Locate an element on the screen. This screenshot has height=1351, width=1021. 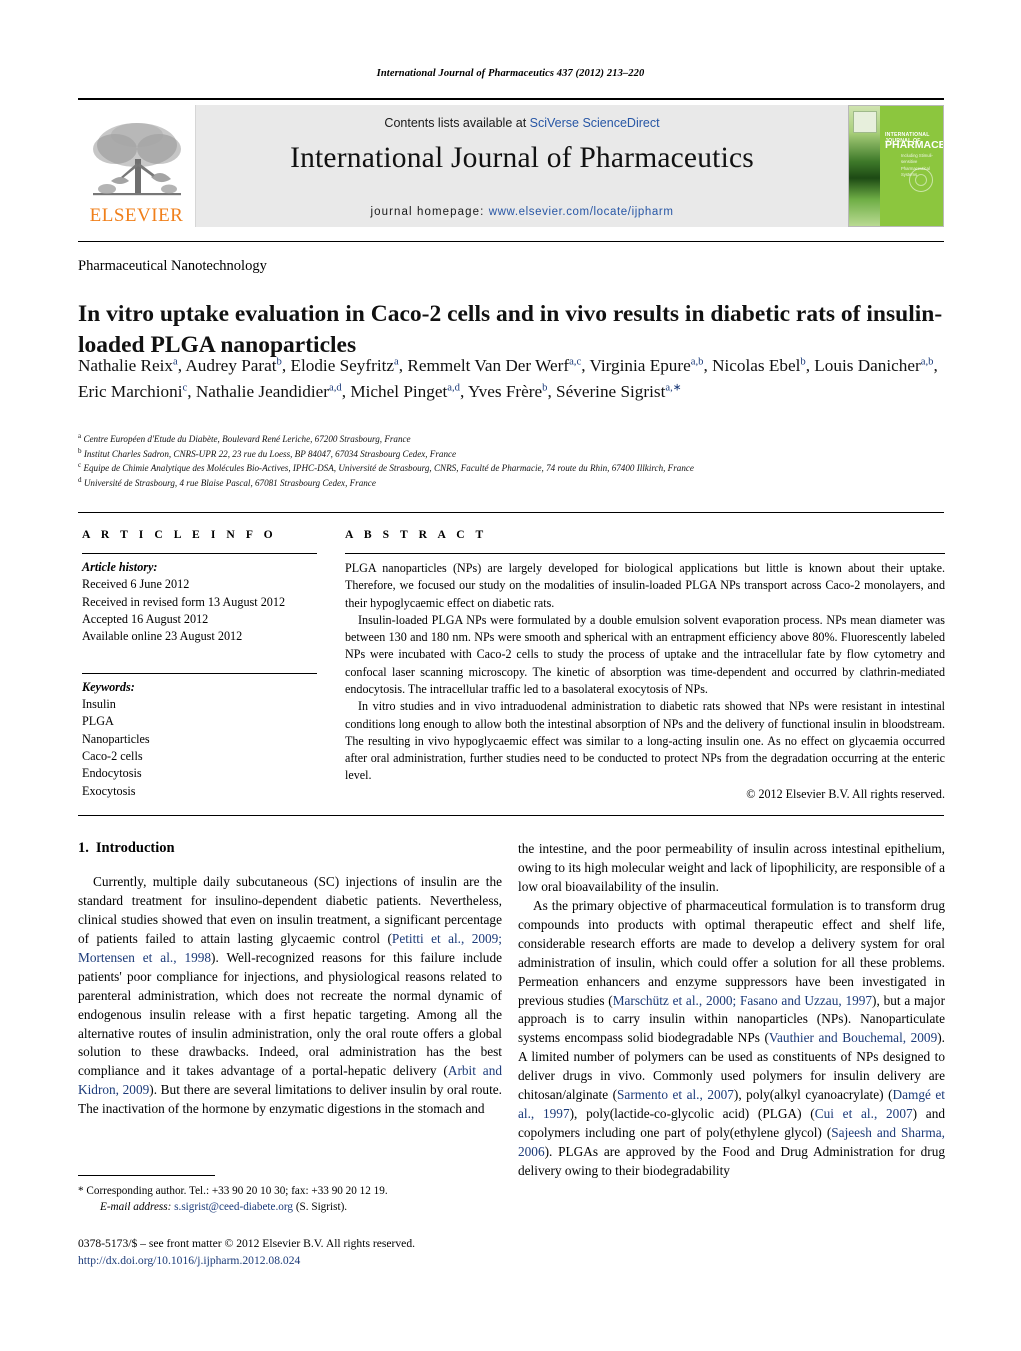
cover-ring-graphic is located at coordinates (921, 180).